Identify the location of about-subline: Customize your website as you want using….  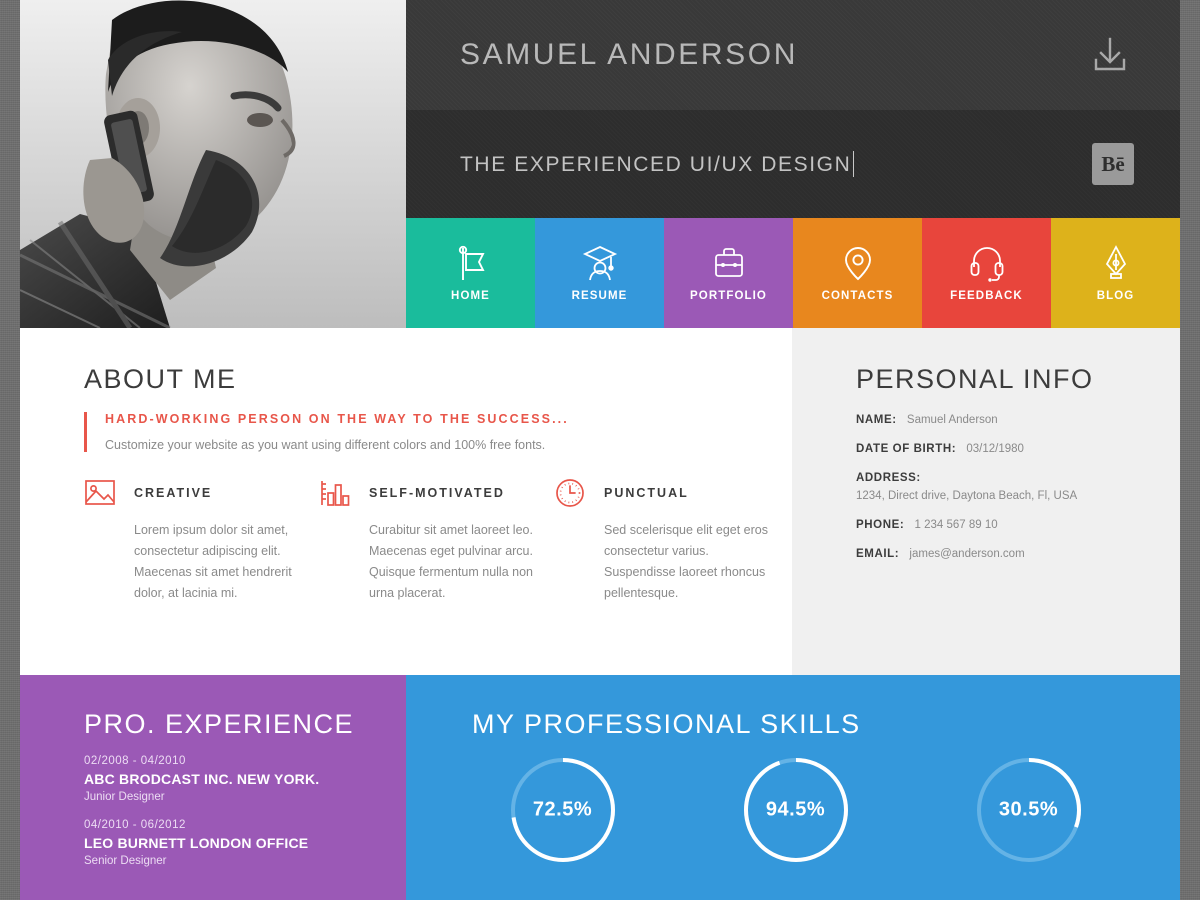
(325, 445).